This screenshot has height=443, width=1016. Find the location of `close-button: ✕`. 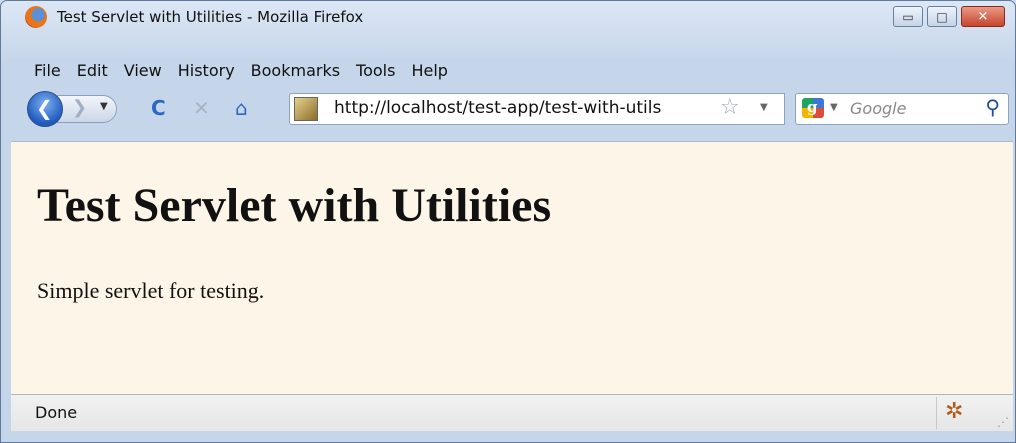

close-button: ✕ is located at coordinates (983, 16).